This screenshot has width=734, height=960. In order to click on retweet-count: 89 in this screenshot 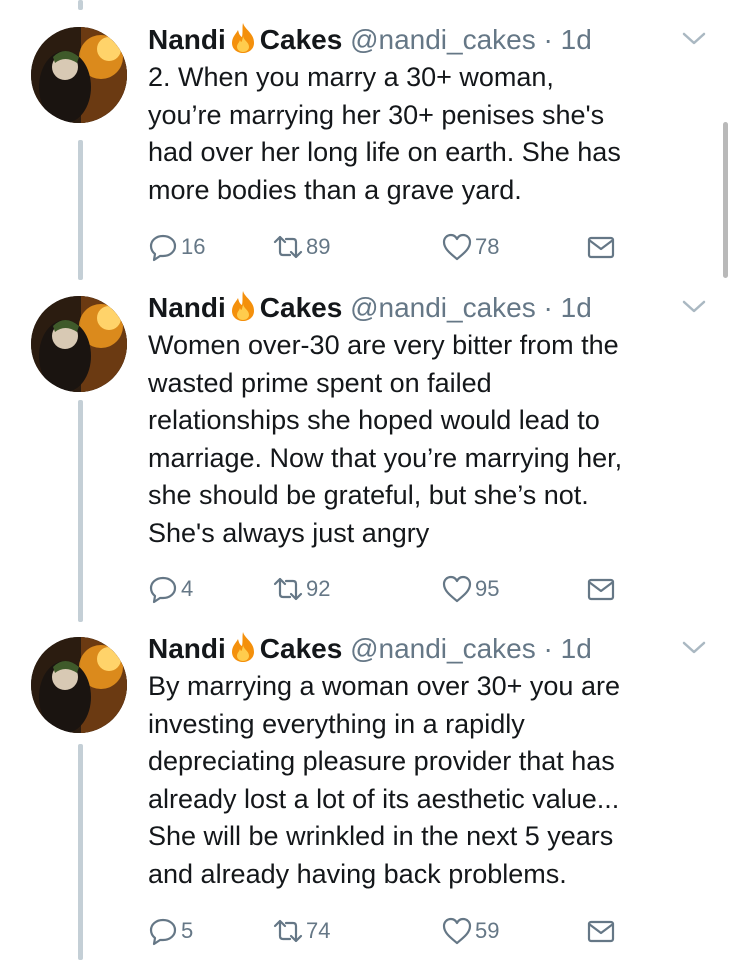, I will do `click(318, 246)`.